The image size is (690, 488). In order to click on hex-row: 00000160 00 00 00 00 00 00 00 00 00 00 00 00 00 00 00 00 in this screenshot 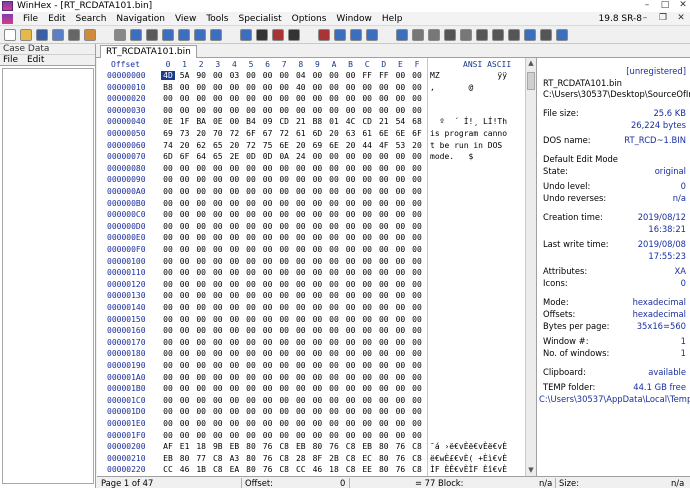, I will do `click(311, 331)`.